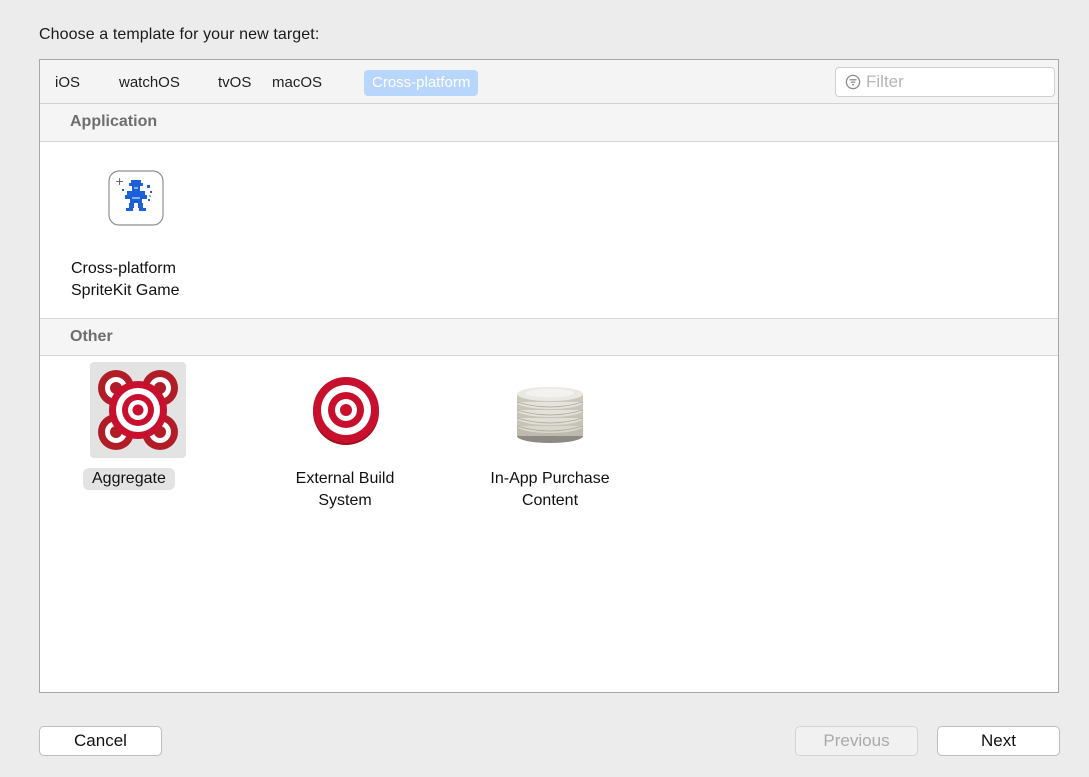  What do you see at coordinates (956, 82) in the screenshot?
I see `filter-input` at bounding box center [956, 82].